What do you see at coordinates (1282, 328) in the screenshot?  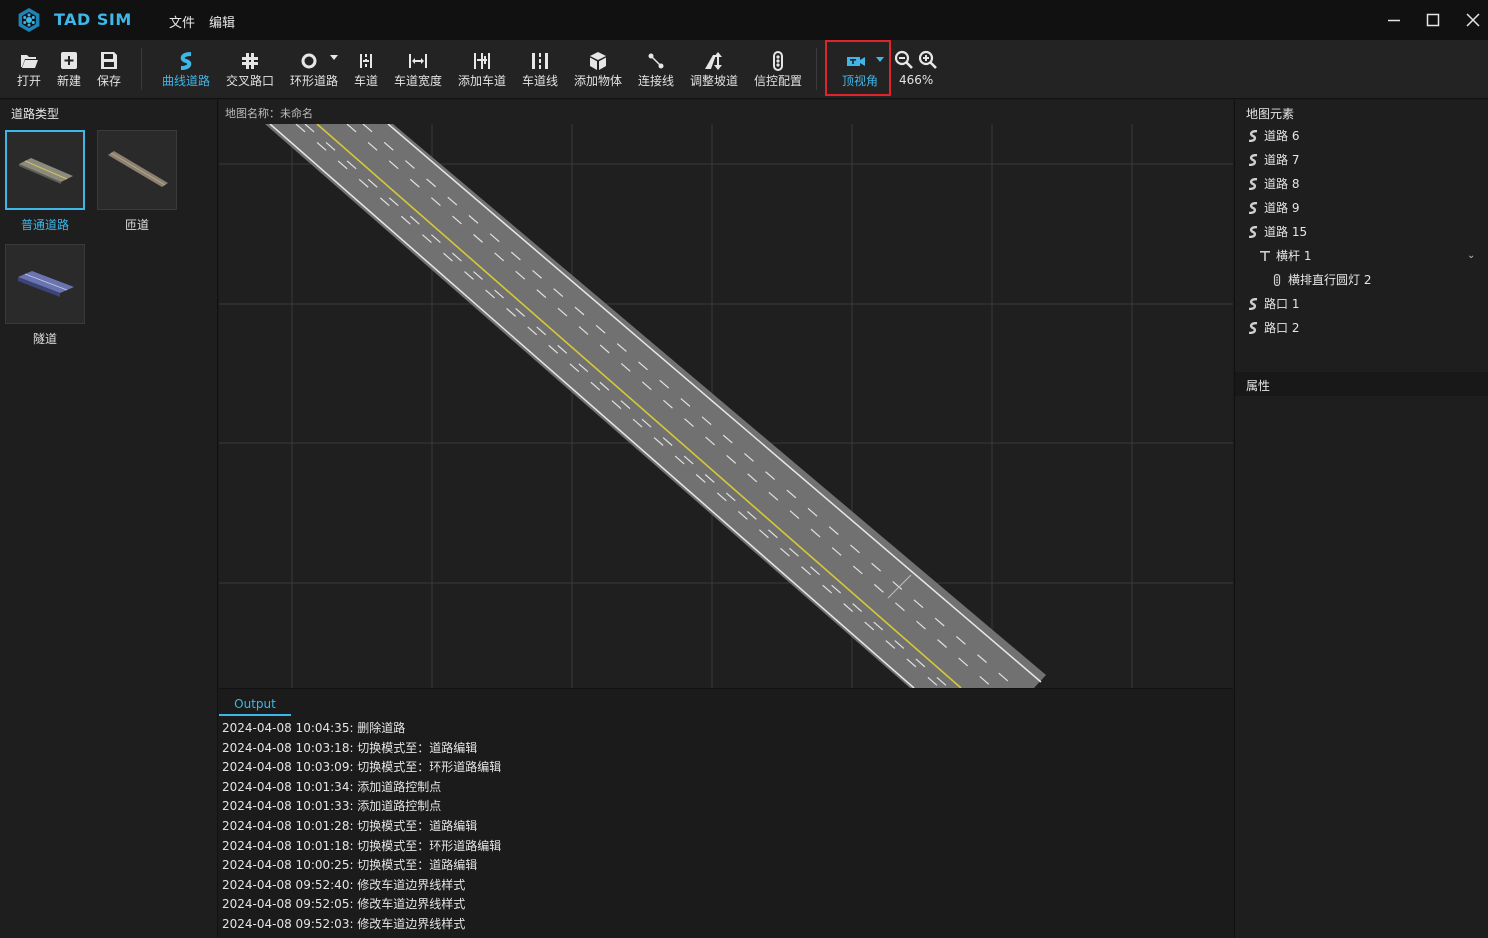 I see `tree-item-label: 路口 2` at bounding box center [1282, 328].